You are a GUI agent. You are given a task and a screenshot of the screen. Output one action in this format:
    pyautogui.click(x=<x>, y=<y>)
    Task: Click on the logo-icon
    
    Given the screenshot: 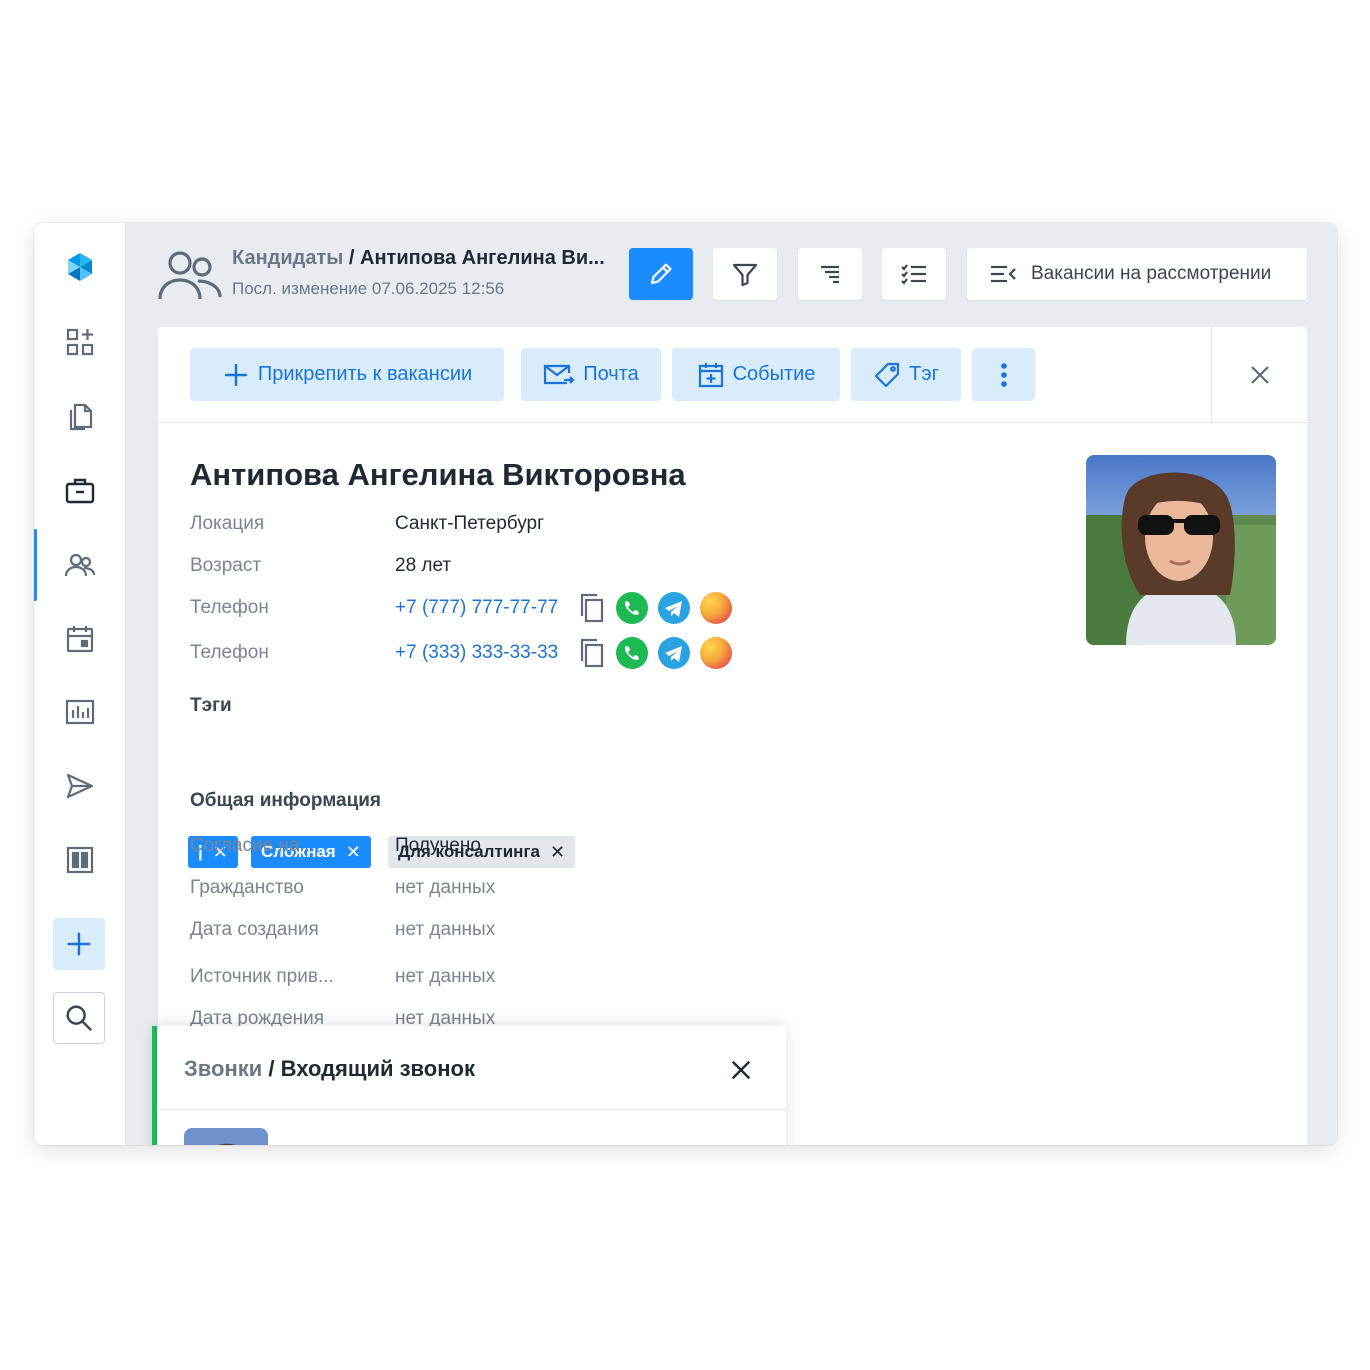 What is the action you would take?
    pyautogui.click(x=80, y=267)
    